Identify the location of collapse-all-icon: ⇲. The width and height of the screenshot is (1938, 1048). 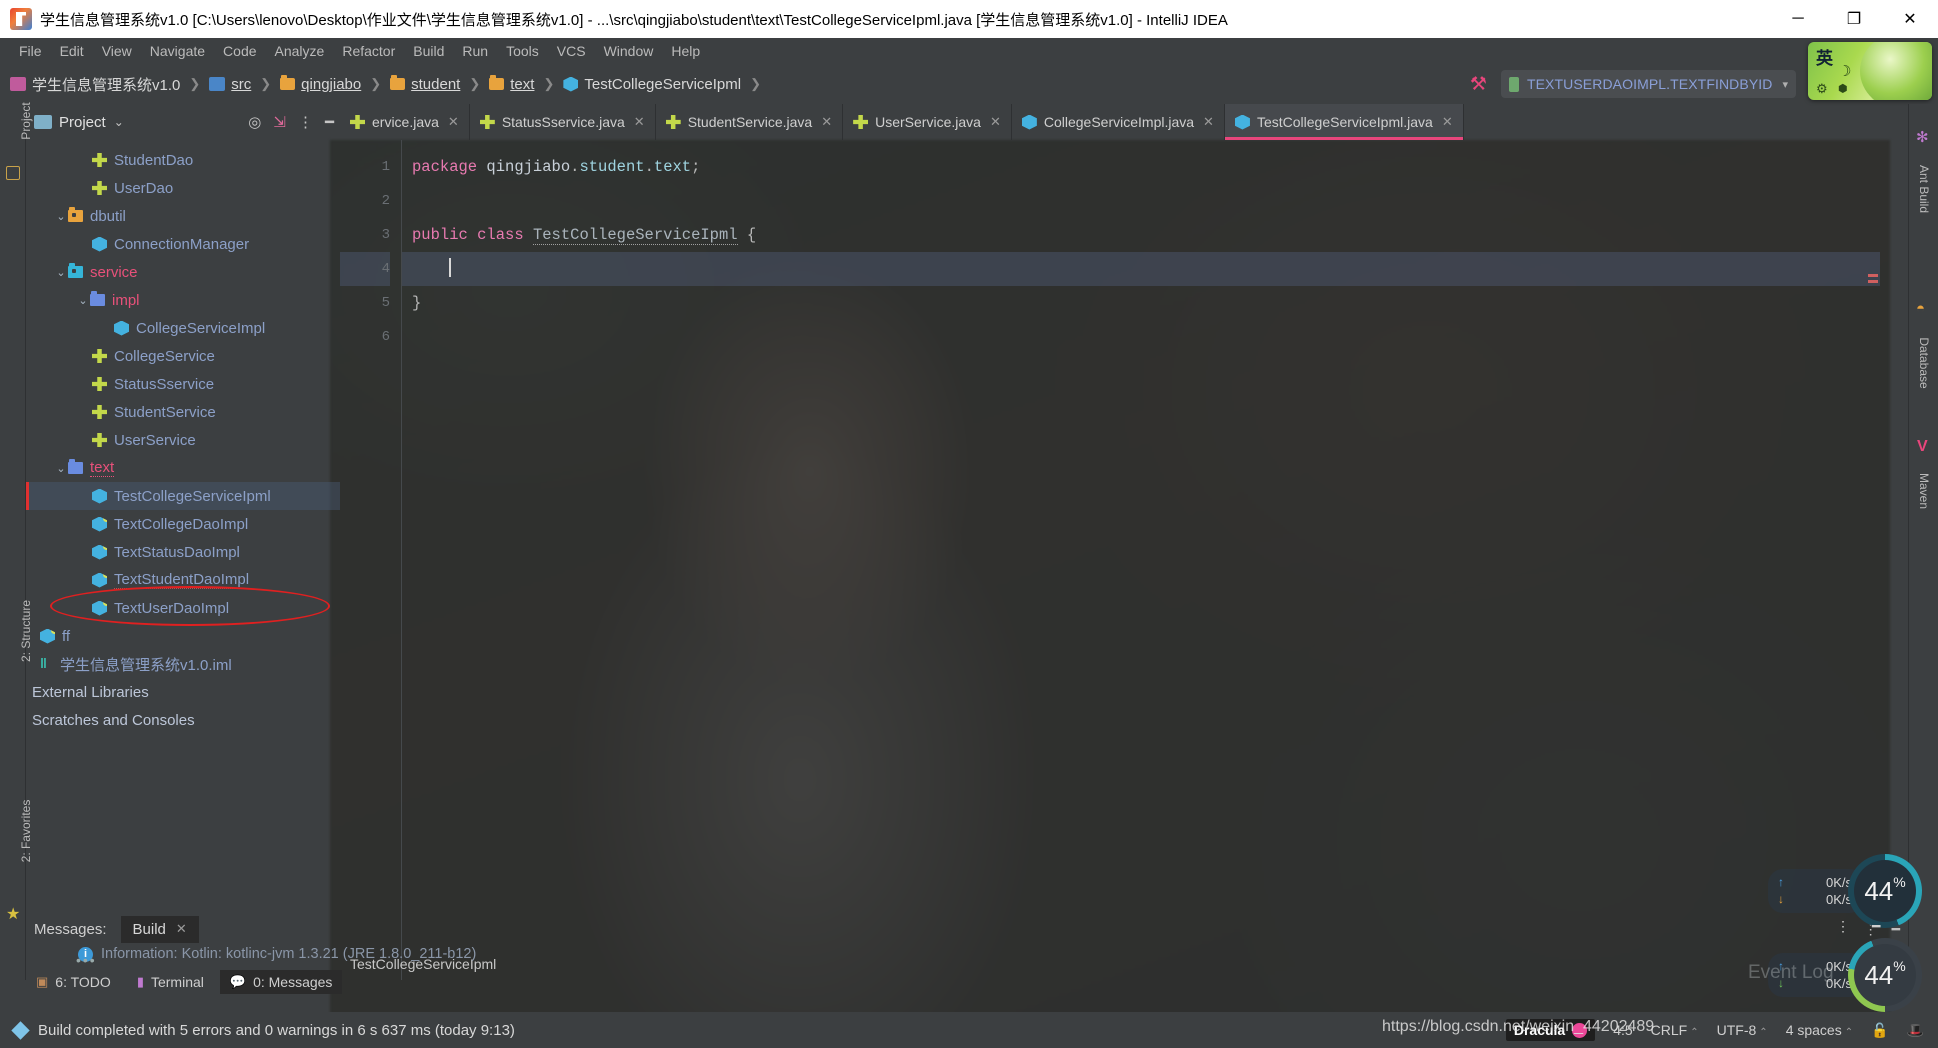
(279, 122).